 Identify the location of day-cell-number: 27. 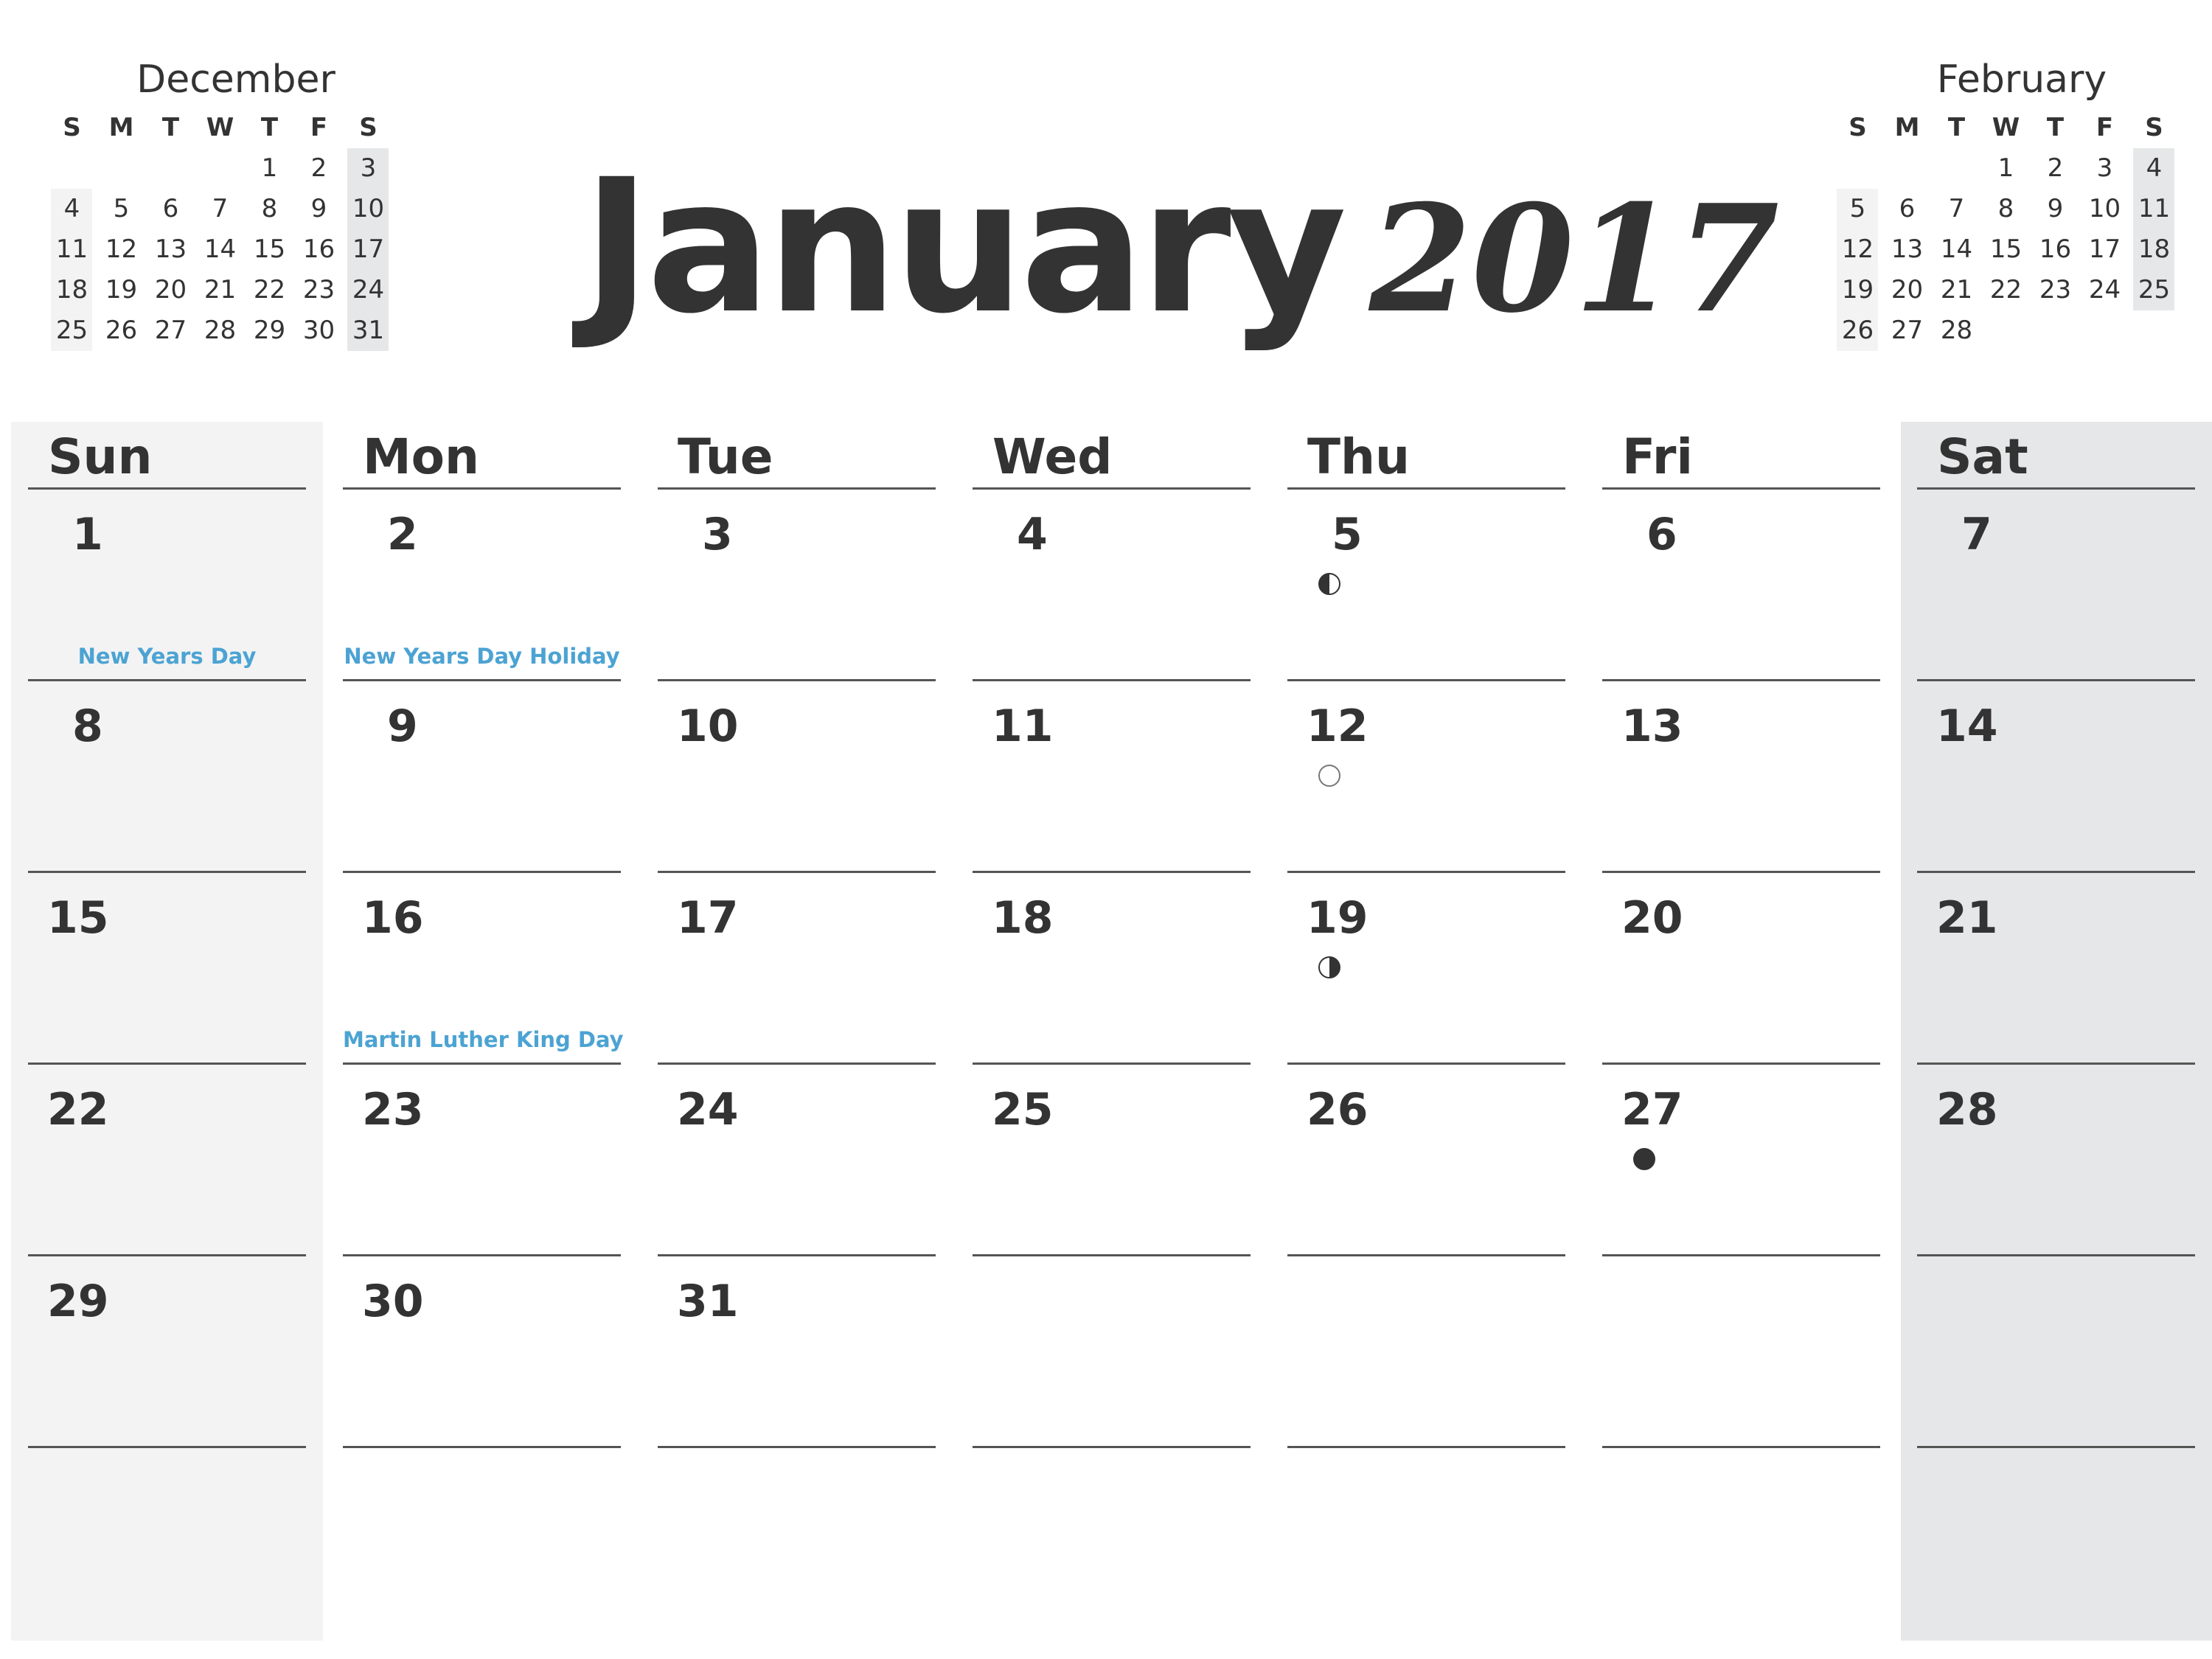
(1652, 1109).